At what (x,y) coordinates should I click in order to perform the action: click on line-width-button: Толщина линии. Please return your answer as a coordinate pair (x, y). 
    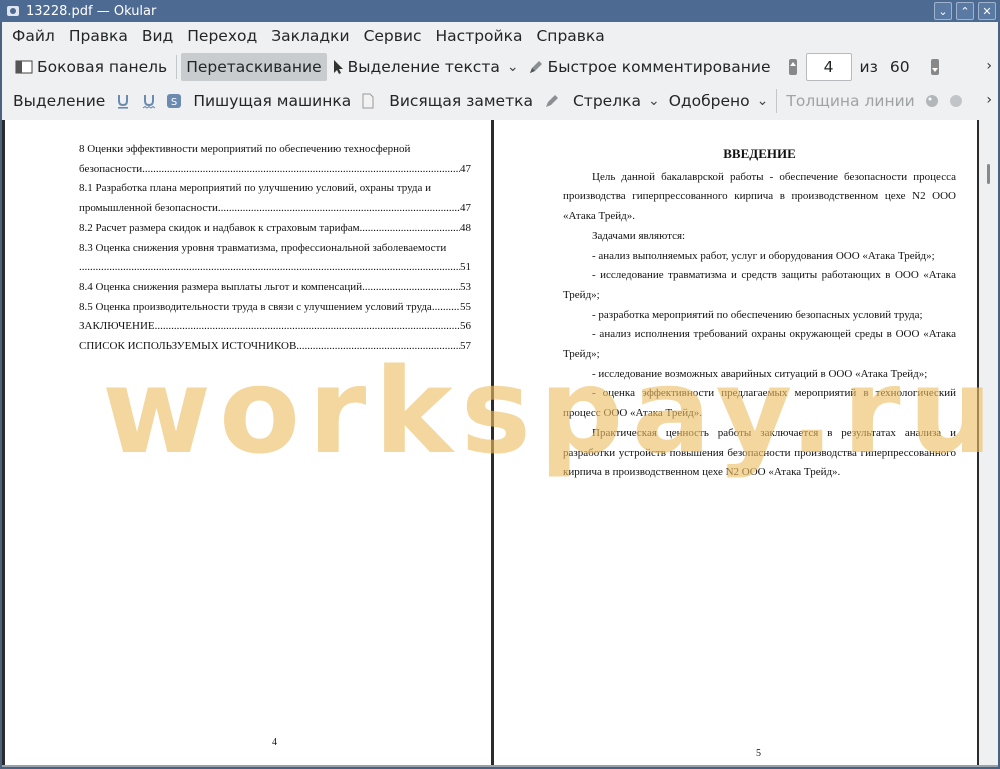
    Looking at the image, I should click on (850, 101).